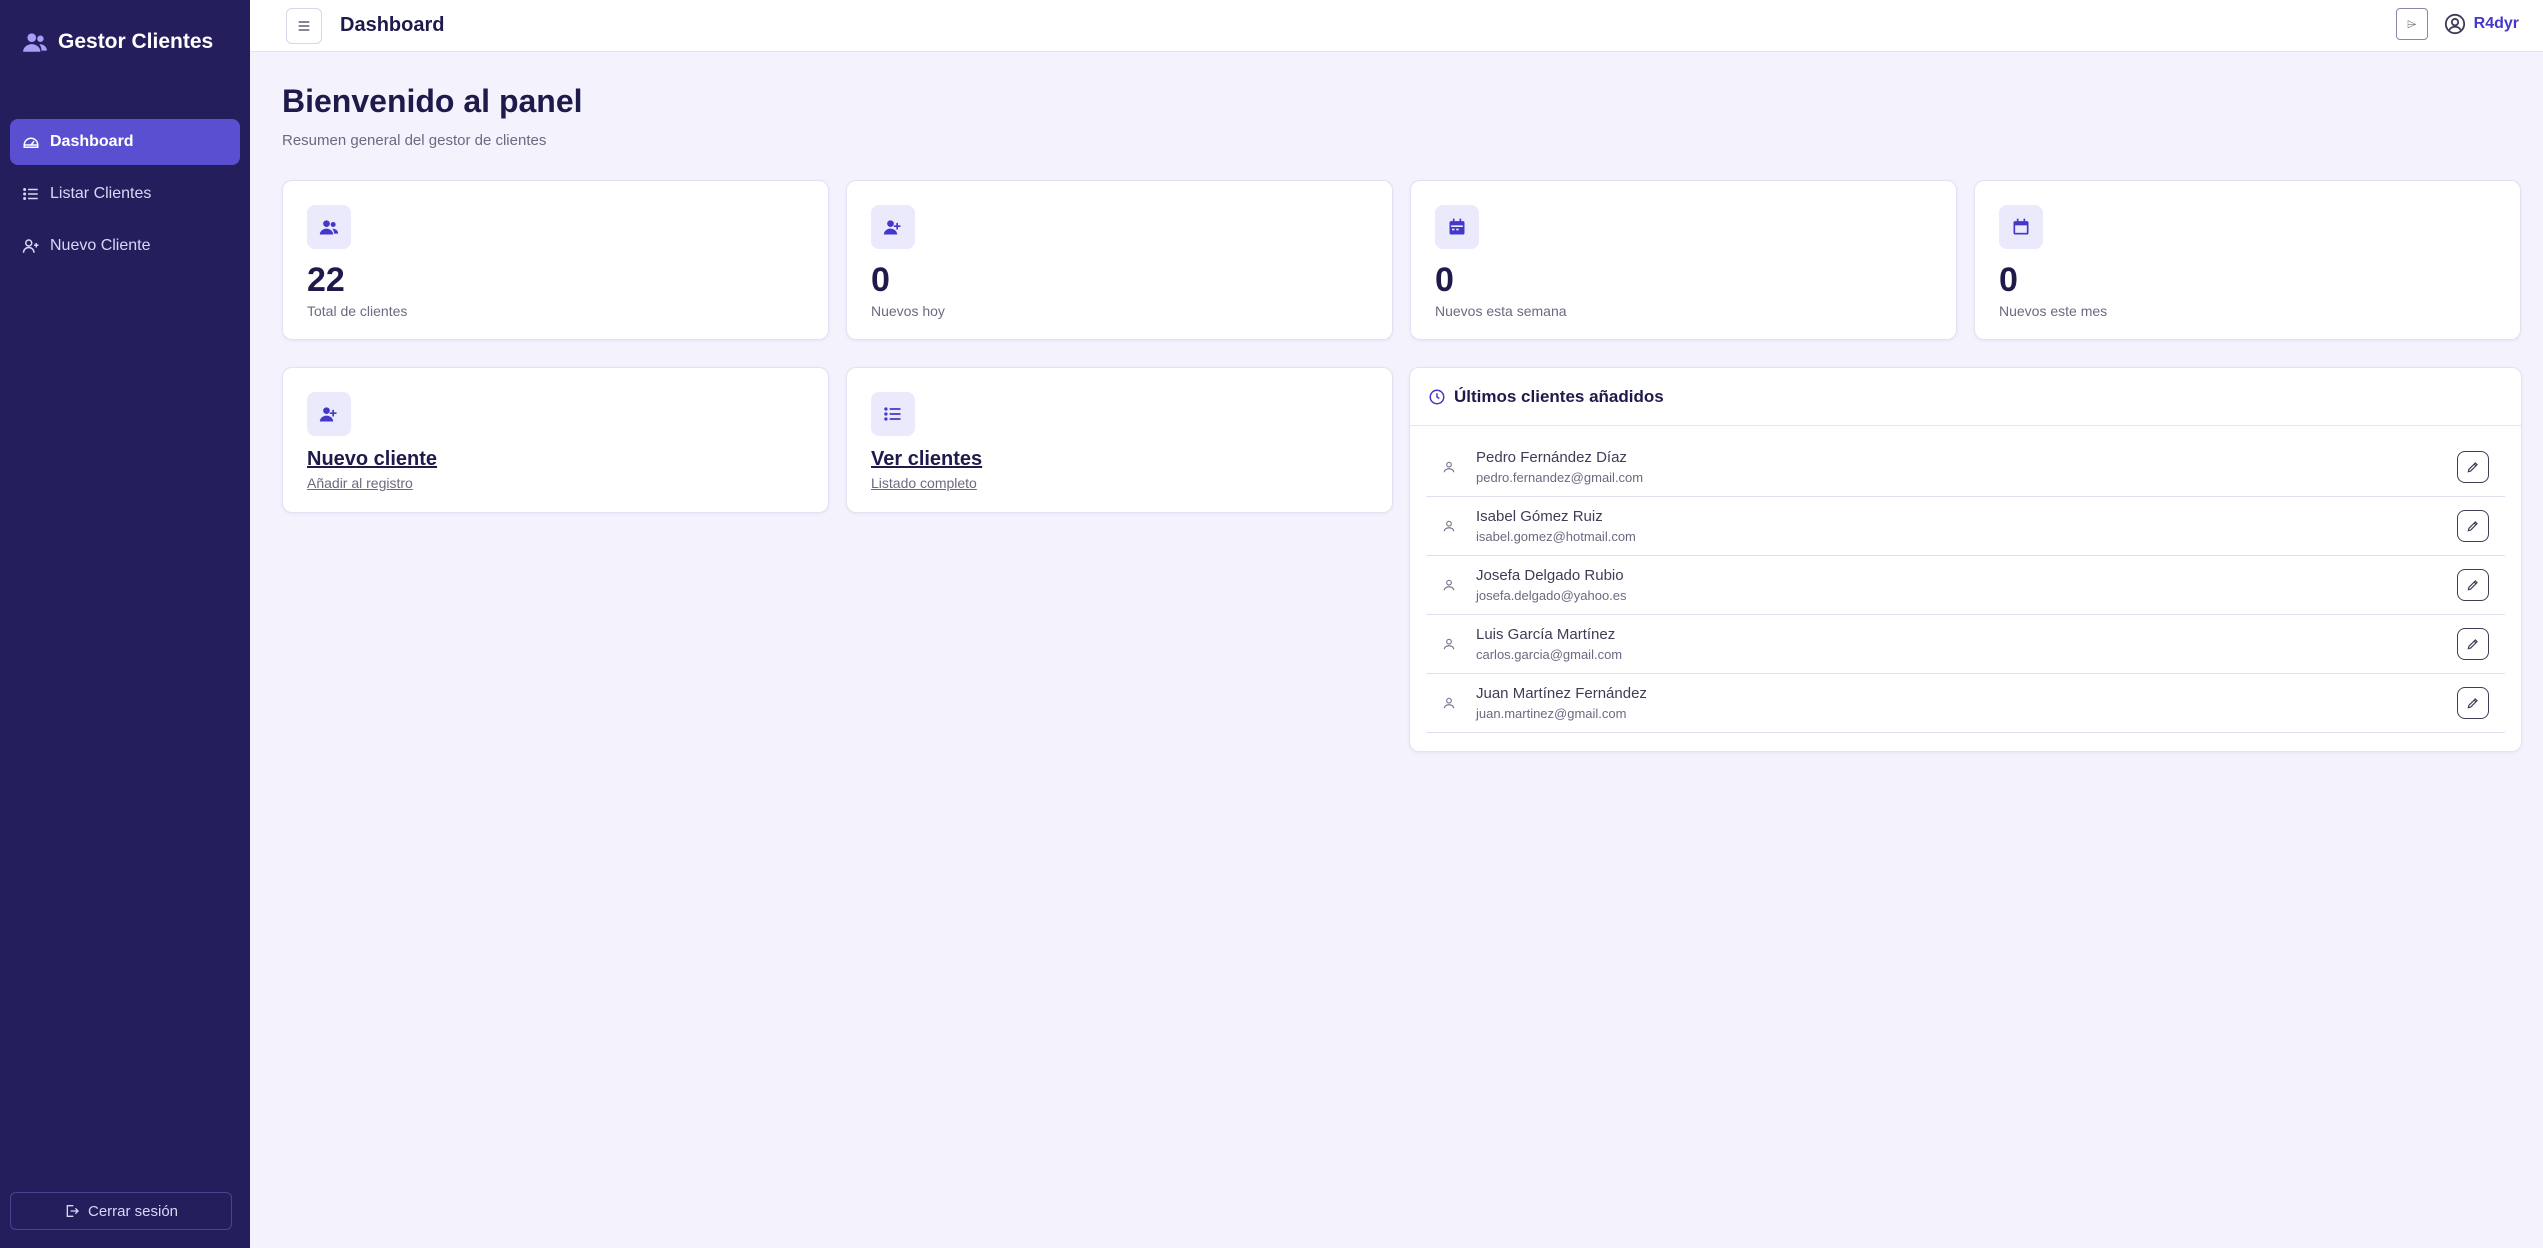  Describe the element at coordinates (136, 41) in the screenshot. I see `brand-name: Gestor Clientes` at that location.